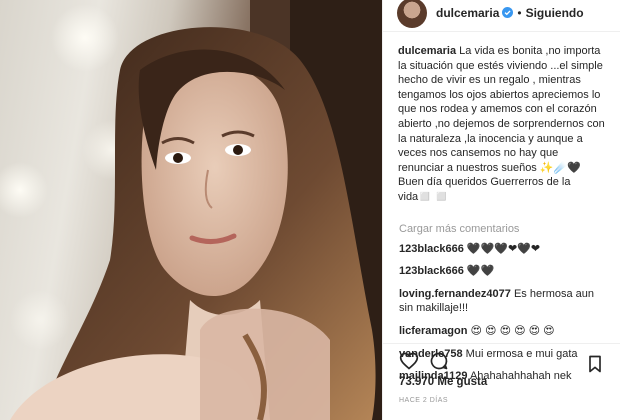 The image size is (620, 420). What do you see at coordinates (412, 14) in the screenshot?
I see `avatar` at bounding box center [412, 14].